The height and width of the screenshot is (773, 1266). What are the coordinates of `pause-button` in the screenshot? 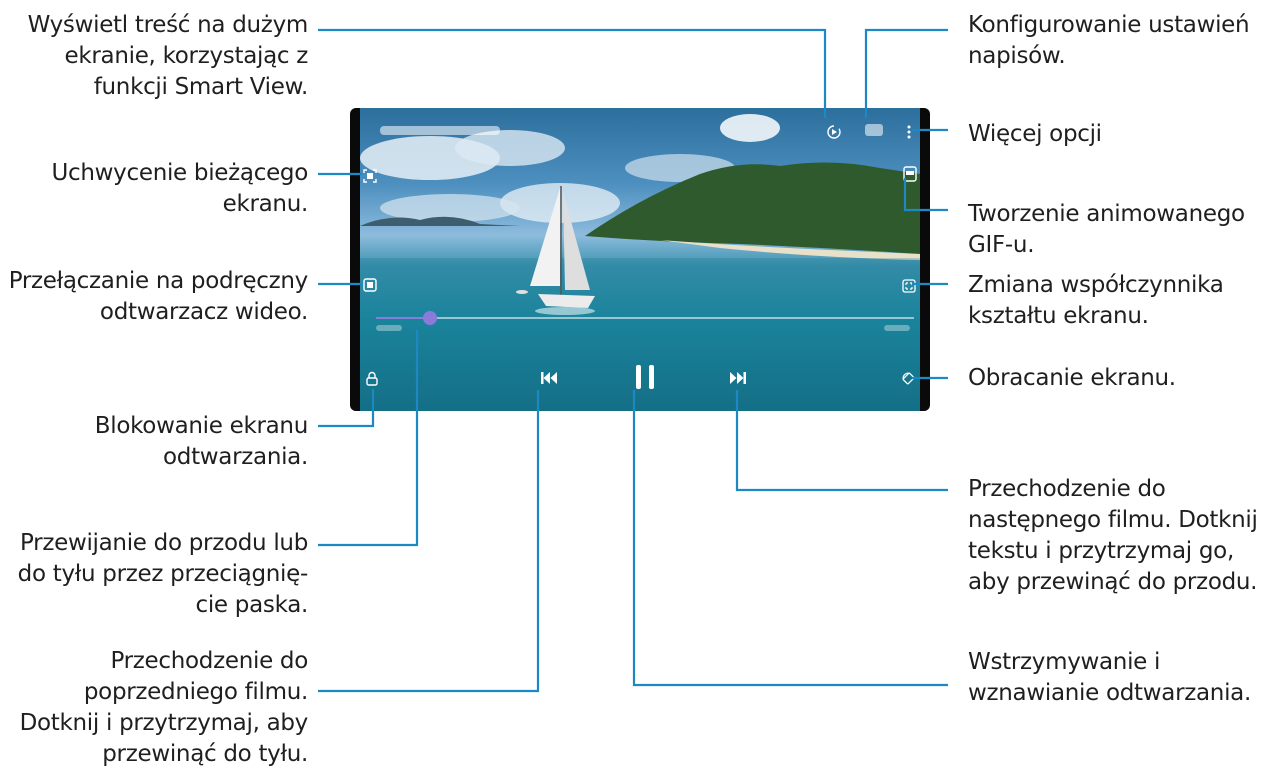 It's located at (645, 377).